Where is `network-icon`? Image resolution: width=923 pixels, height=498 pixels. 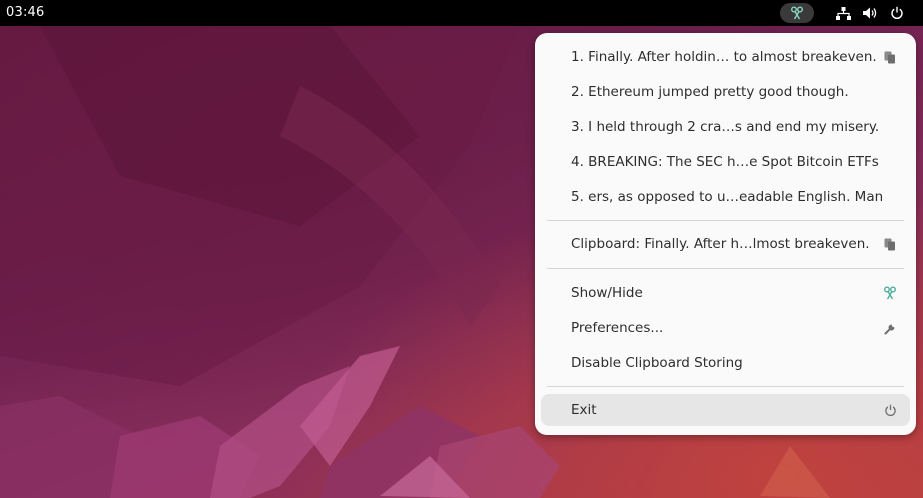
network-icon is located at coordinates (843, 13).